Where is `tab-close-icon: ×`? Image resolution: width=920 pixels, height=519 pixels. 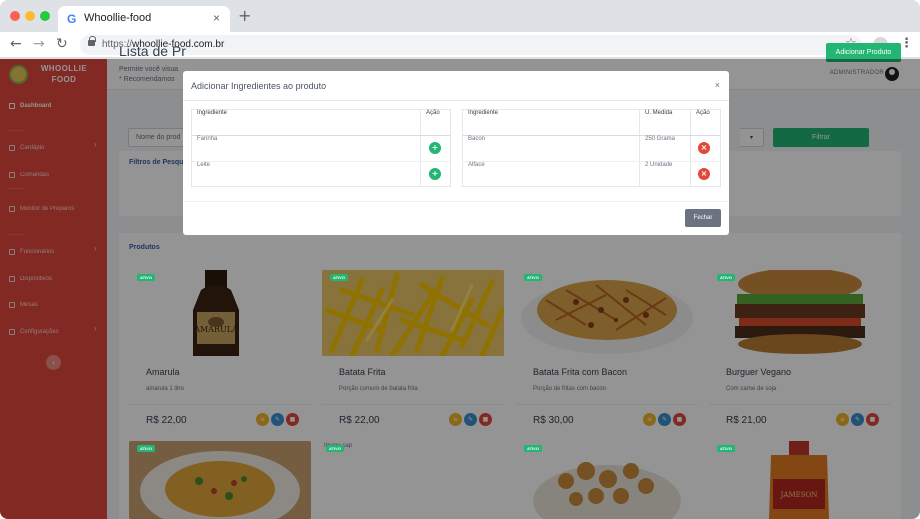 tab-close-icon: × is located at coordinates (216, 18).